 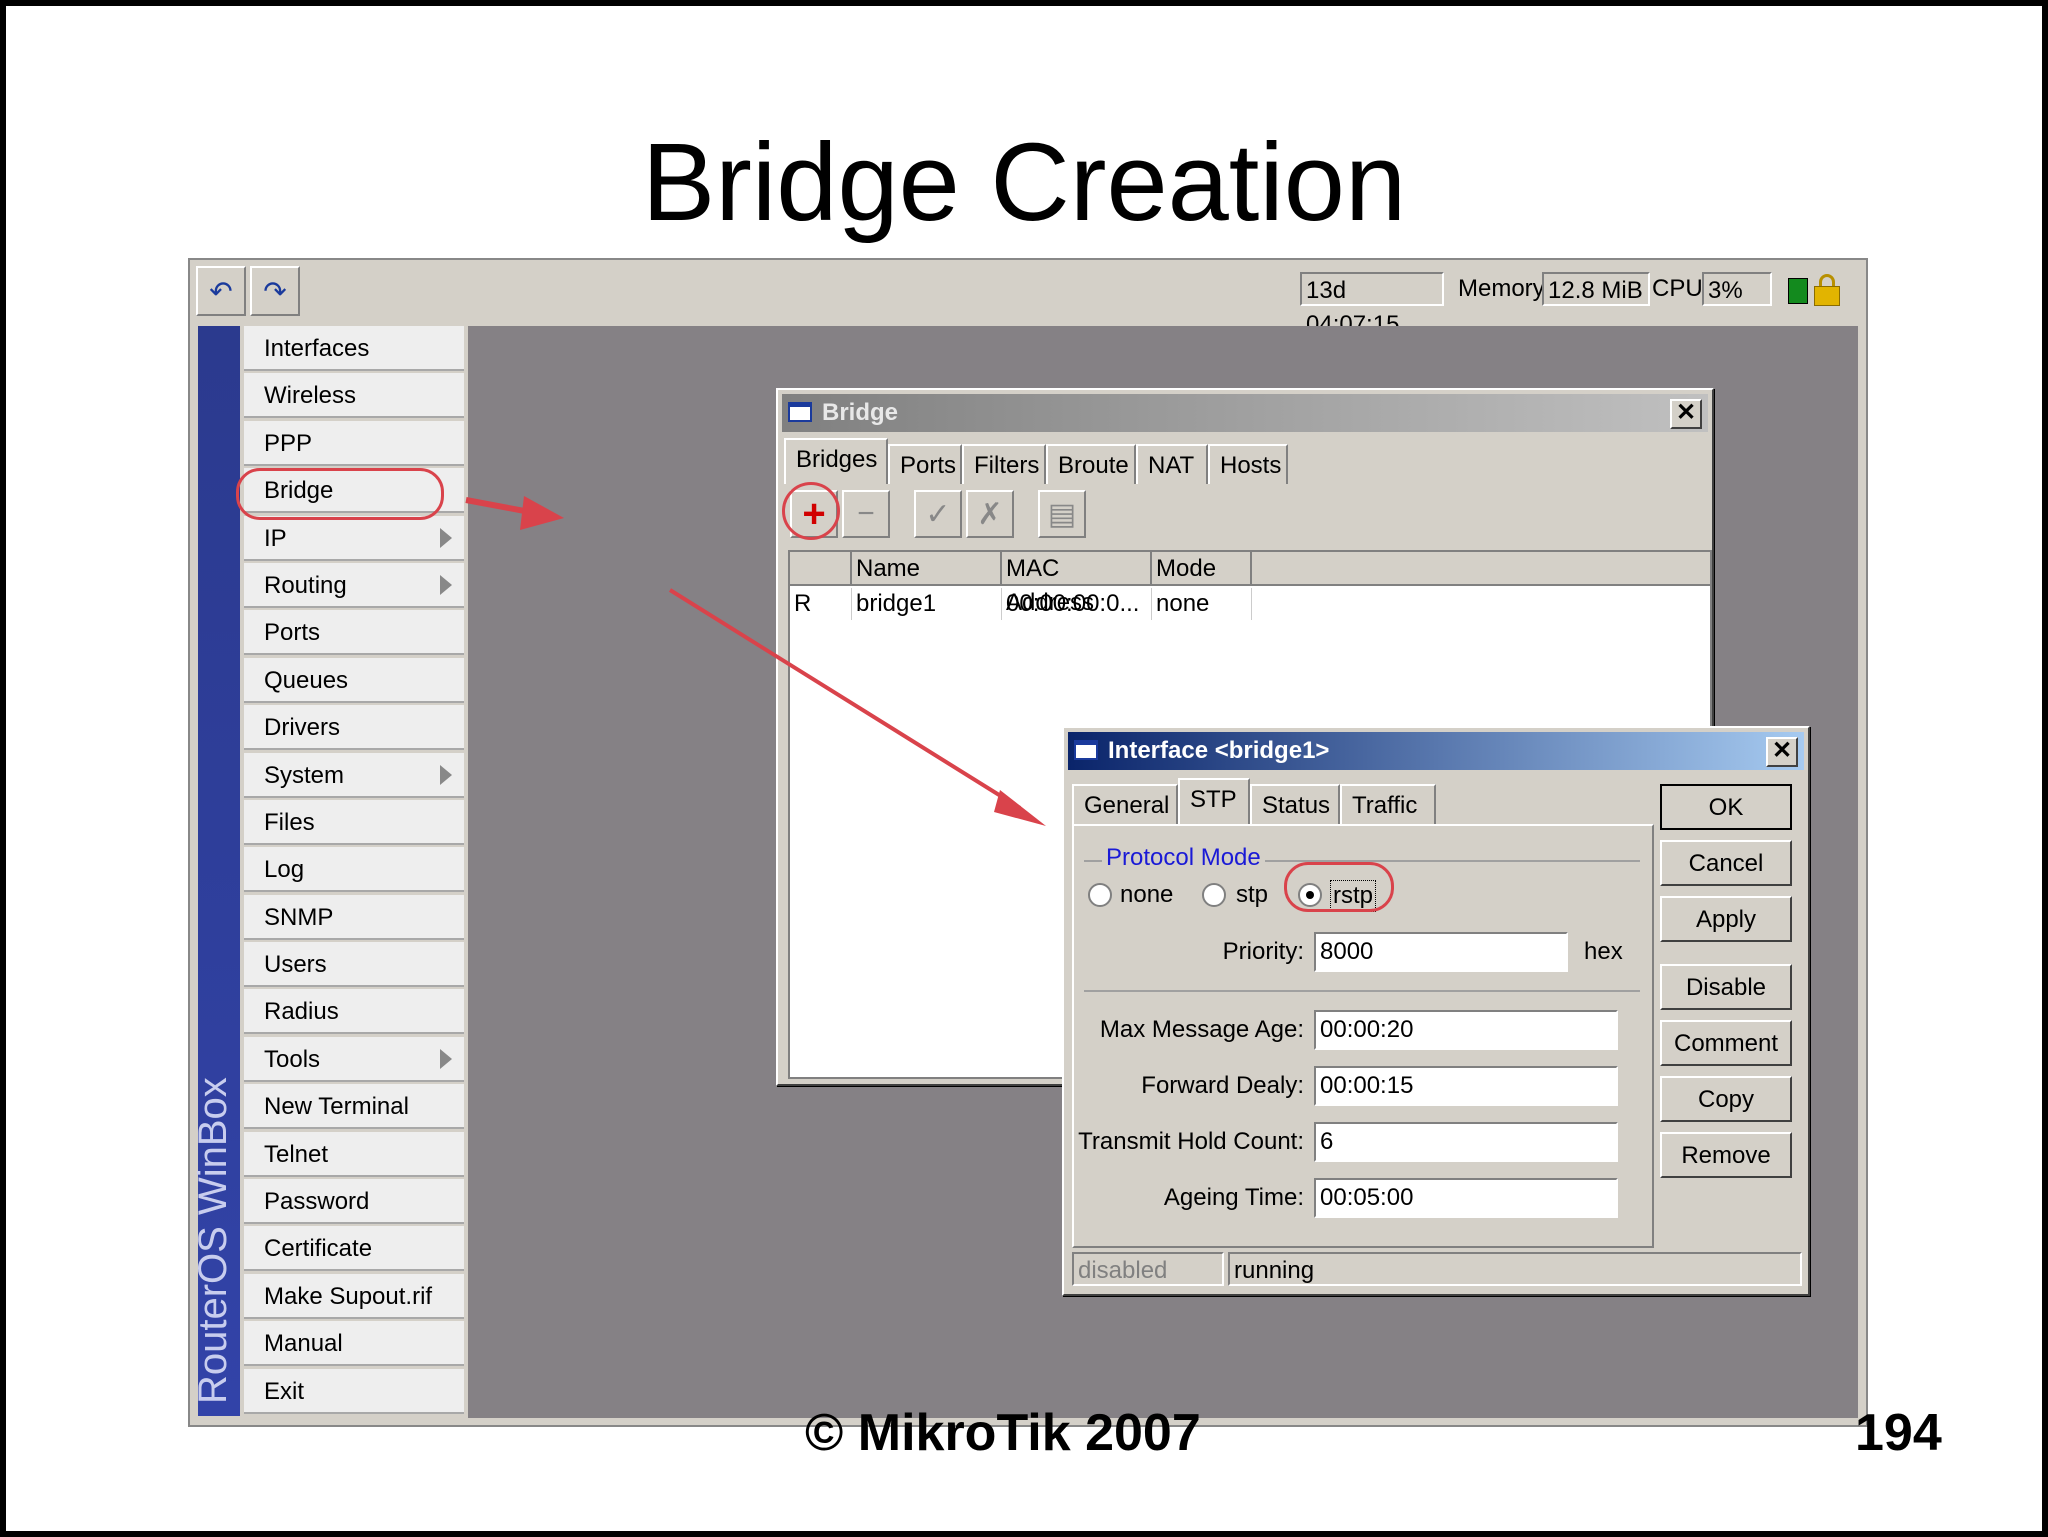 I want to click on annotation-arrows, so click(x=755, y=661).